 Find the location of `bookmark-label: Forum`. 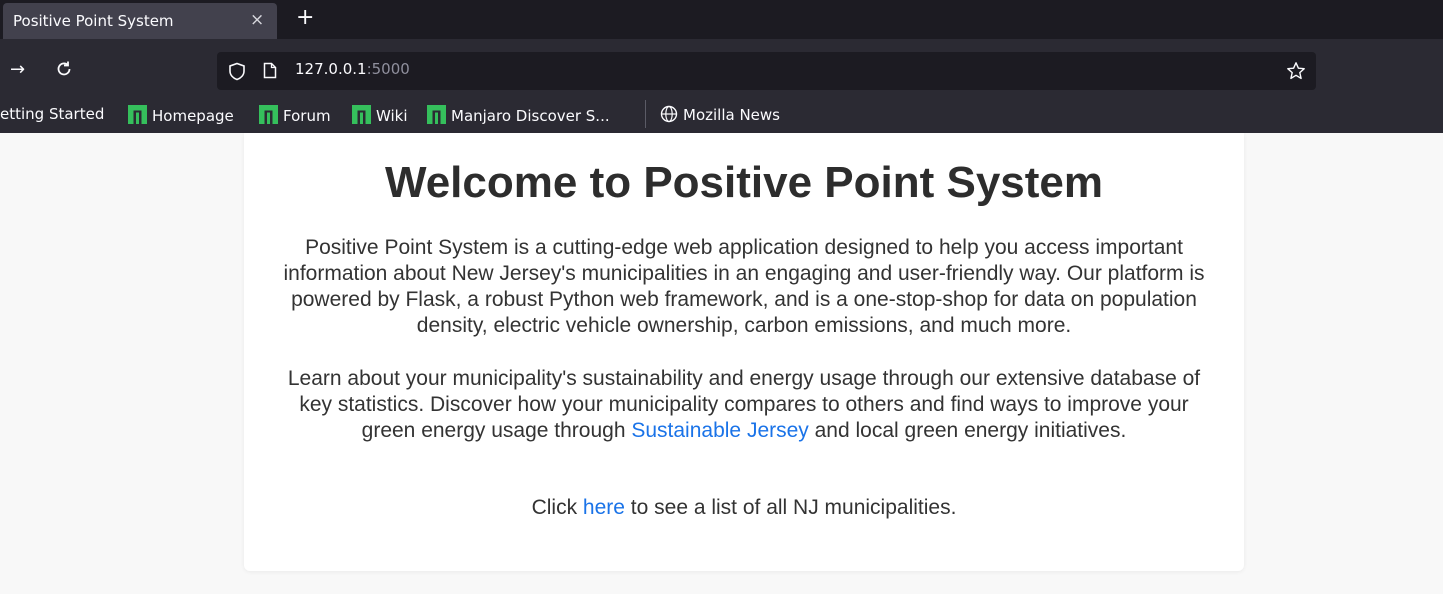

bookmark-label: Forum is located at coordinates (307, 116).